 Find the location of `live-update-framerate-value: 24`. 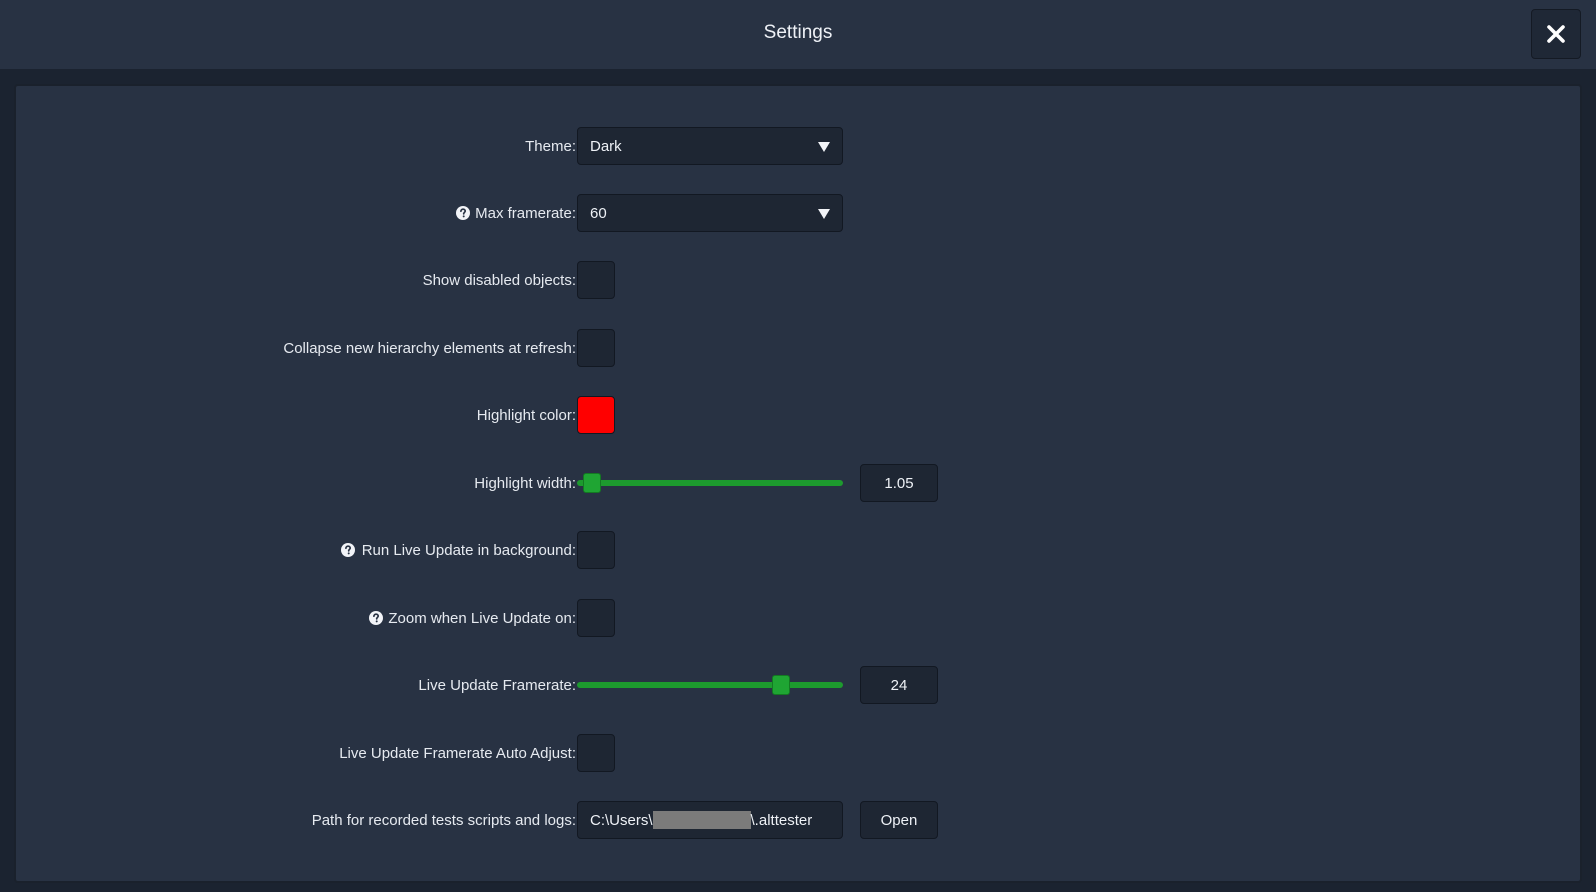

live-update-framerate-value: 24 is located at coordinates (899, 685).